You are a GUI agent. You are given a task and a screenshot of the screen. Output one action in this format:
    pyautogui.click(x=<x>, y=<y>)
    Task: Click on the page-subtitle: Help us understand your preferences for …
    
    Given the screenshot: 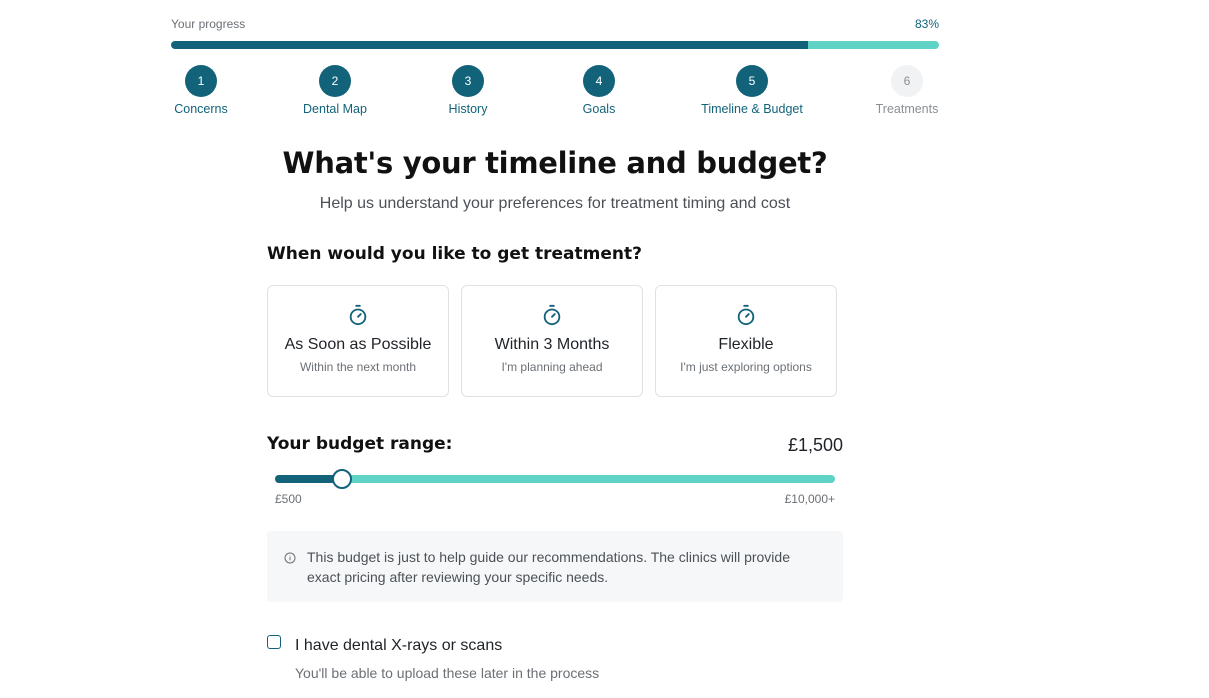 What is the action you would take?
    pyautogui.click(x=555, y=203)
    